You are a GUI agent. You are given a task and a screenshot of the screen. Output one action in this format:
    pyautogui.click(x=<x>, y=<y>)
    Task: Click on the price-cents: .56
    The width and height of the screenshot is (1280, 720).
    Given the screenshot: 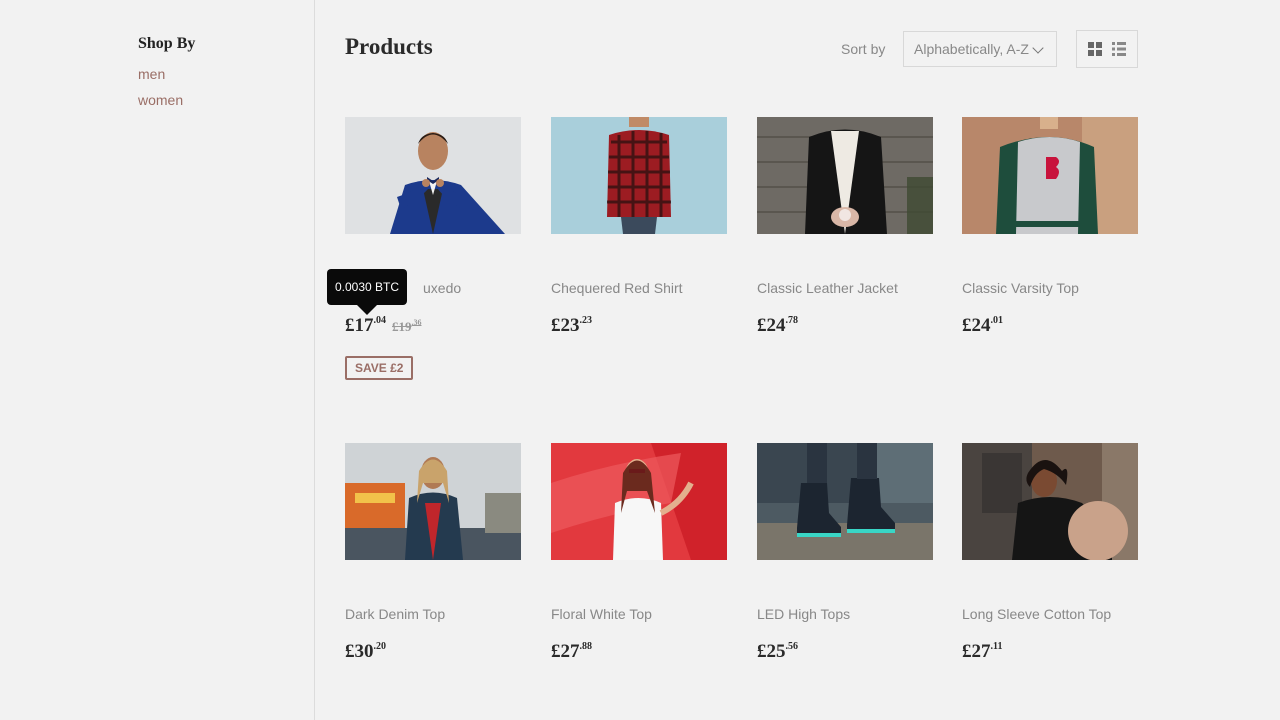 What is the action you would take?
    pyautogui.click(x=792, y=646)
    